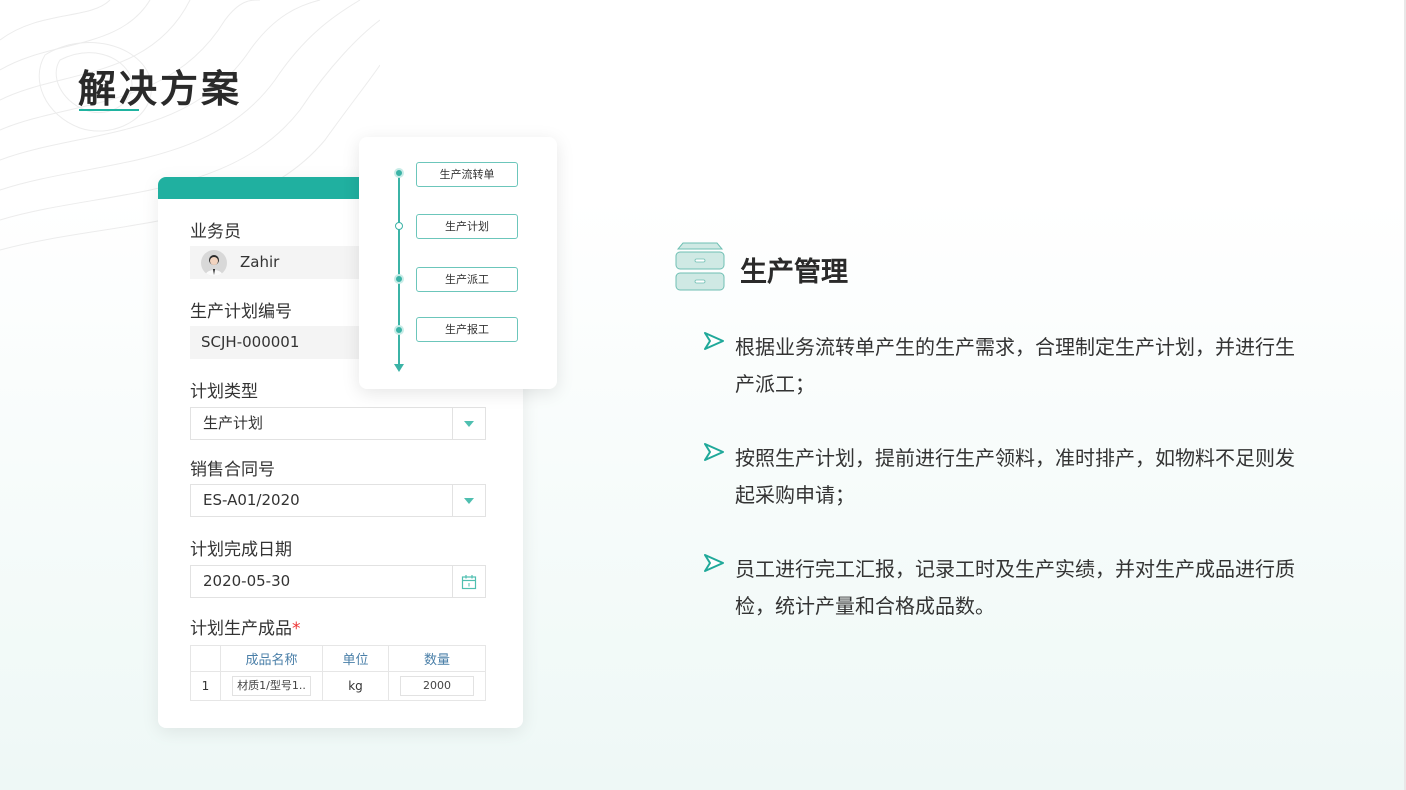 The image size is (1406, 790). What do you see at coordinates (467, 279) in the screenshot?
I see `flow-step-dispatch: 生产派工` at bounding box center [467, 279].